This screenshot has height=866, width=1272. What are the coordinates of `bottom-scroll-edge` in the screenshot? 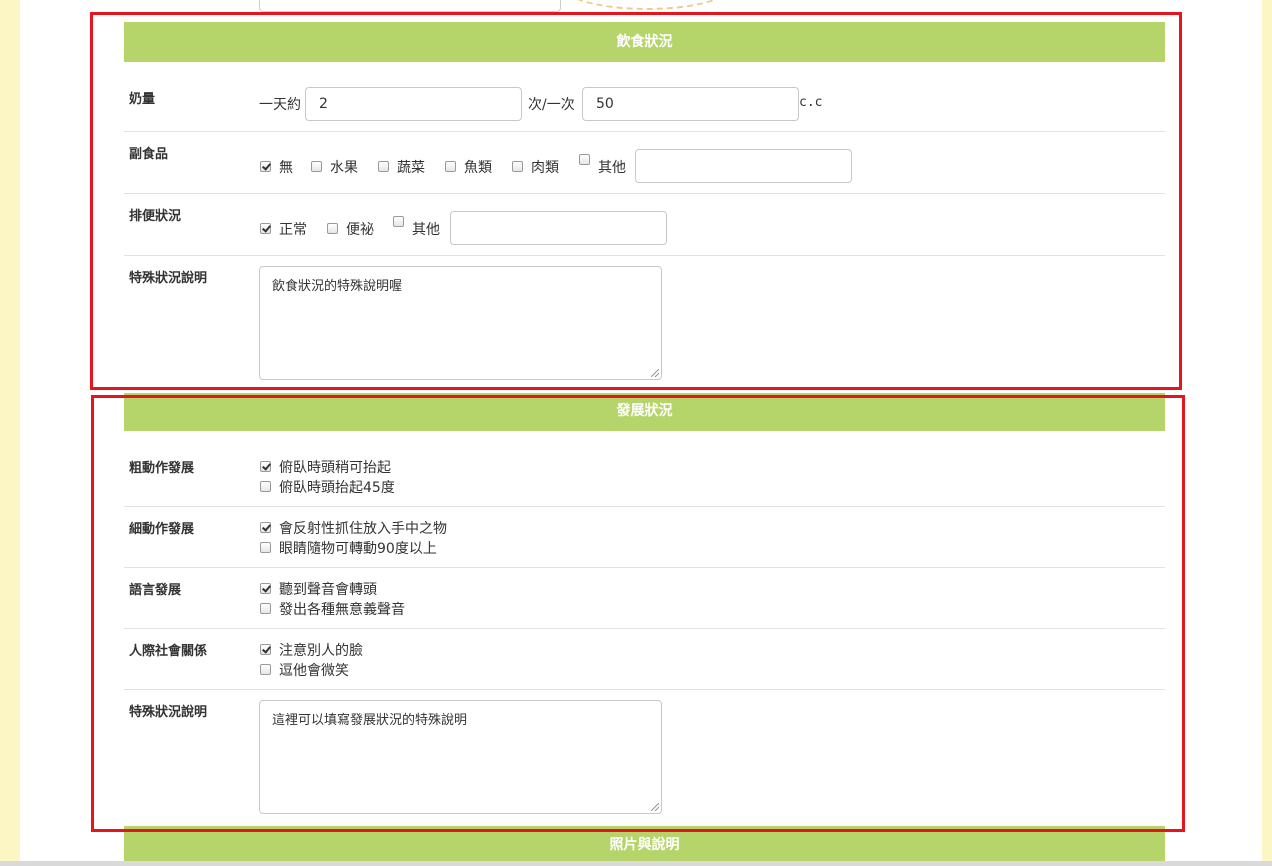 It's located at (636, 863).